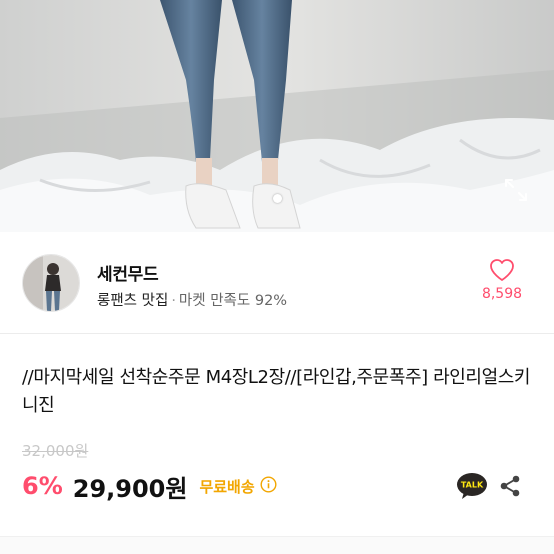 The image size is (554, 554). I want to click on shop-tag: 롱팬츠 맛집, so click(133, 301).